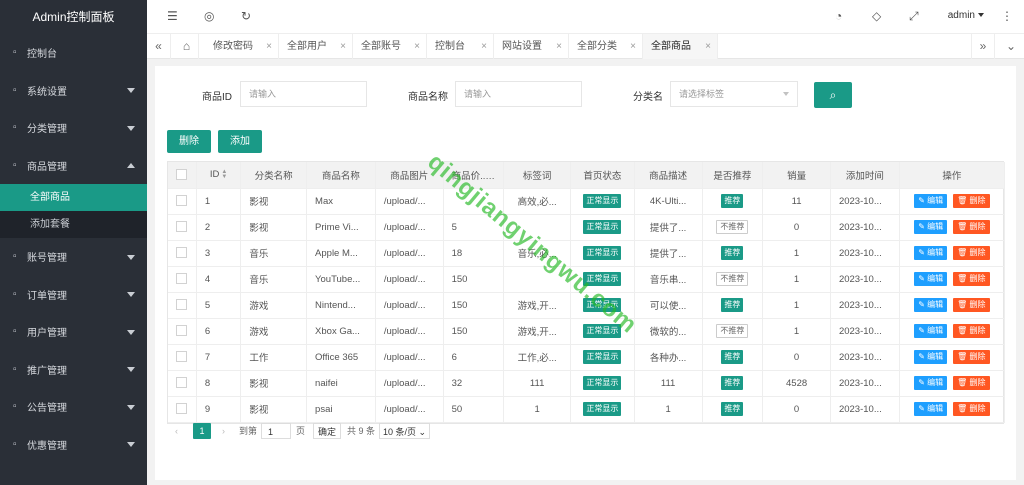  Describe the element at coordinates (202, 431) in the screenshot. I see `current-page: 1` at that location.